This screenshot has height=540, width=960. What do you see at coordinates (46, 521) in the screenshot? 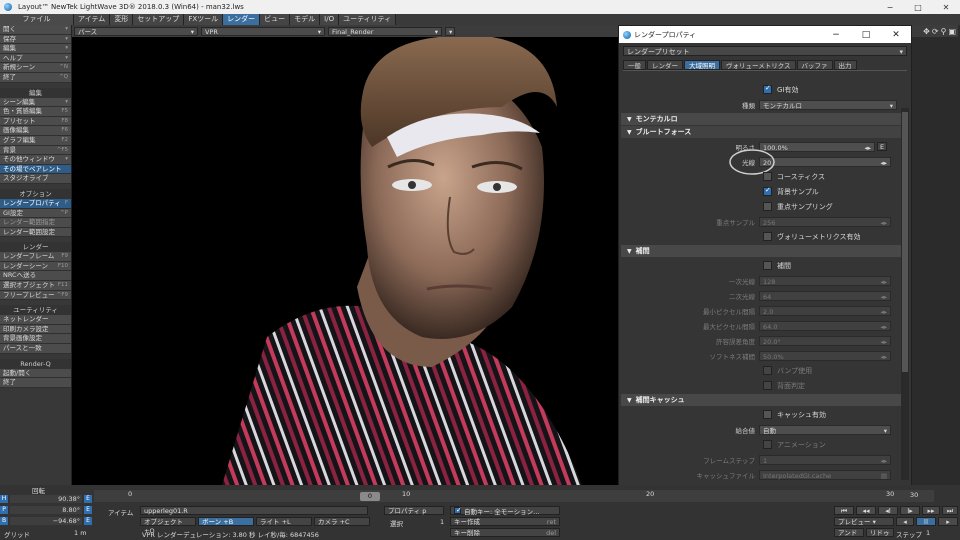
I see `bank-value: −94.68°` at bounding box center [46, 521].